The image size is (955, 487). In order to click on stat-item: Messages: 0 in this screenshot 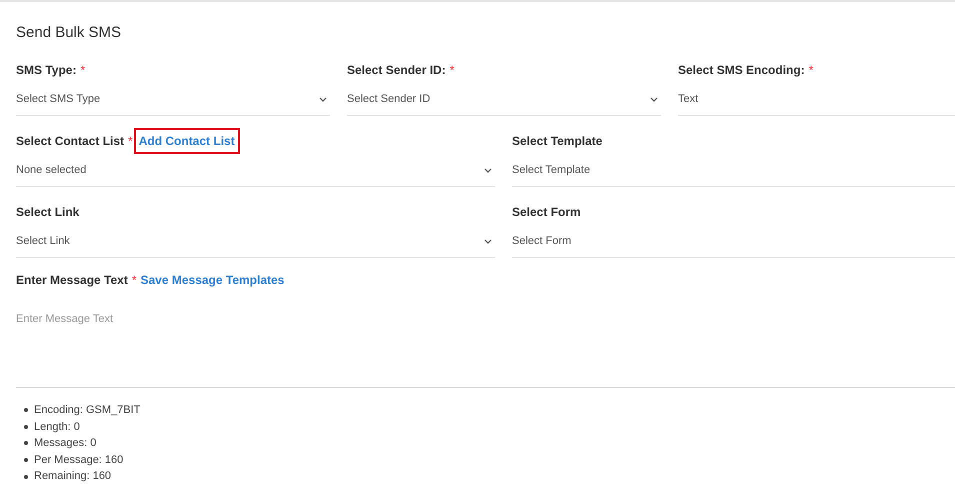, I will do `click(65, 444)`.